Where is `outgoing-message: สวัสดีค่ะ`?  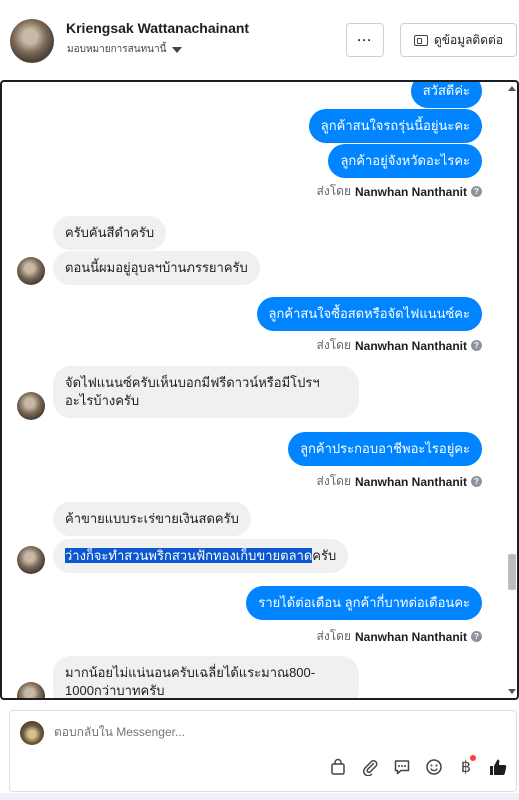 outgoing-message: สวัสดีค่ะ is located at coordinates (446, 95).